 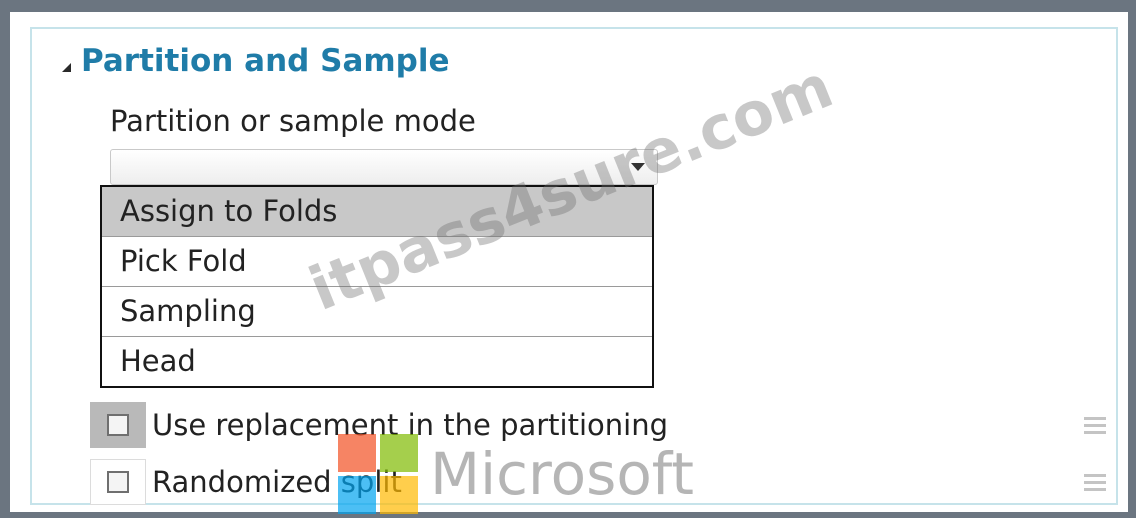 I want to click on randomized-split-checkbox-area, so click(x=118, y=482).